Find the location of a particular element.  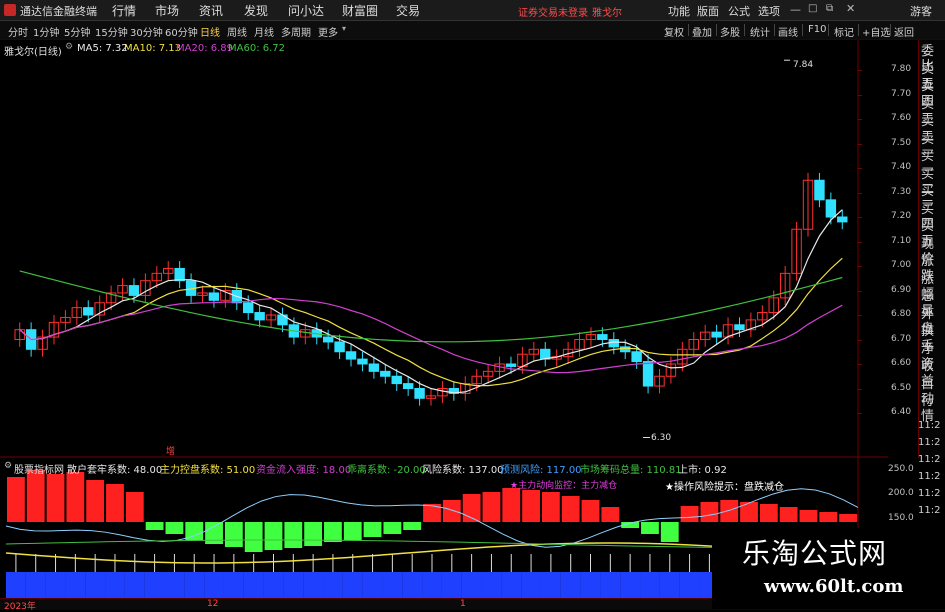

chevron-down-icon: ▾ is located at coordinates (344, 28).